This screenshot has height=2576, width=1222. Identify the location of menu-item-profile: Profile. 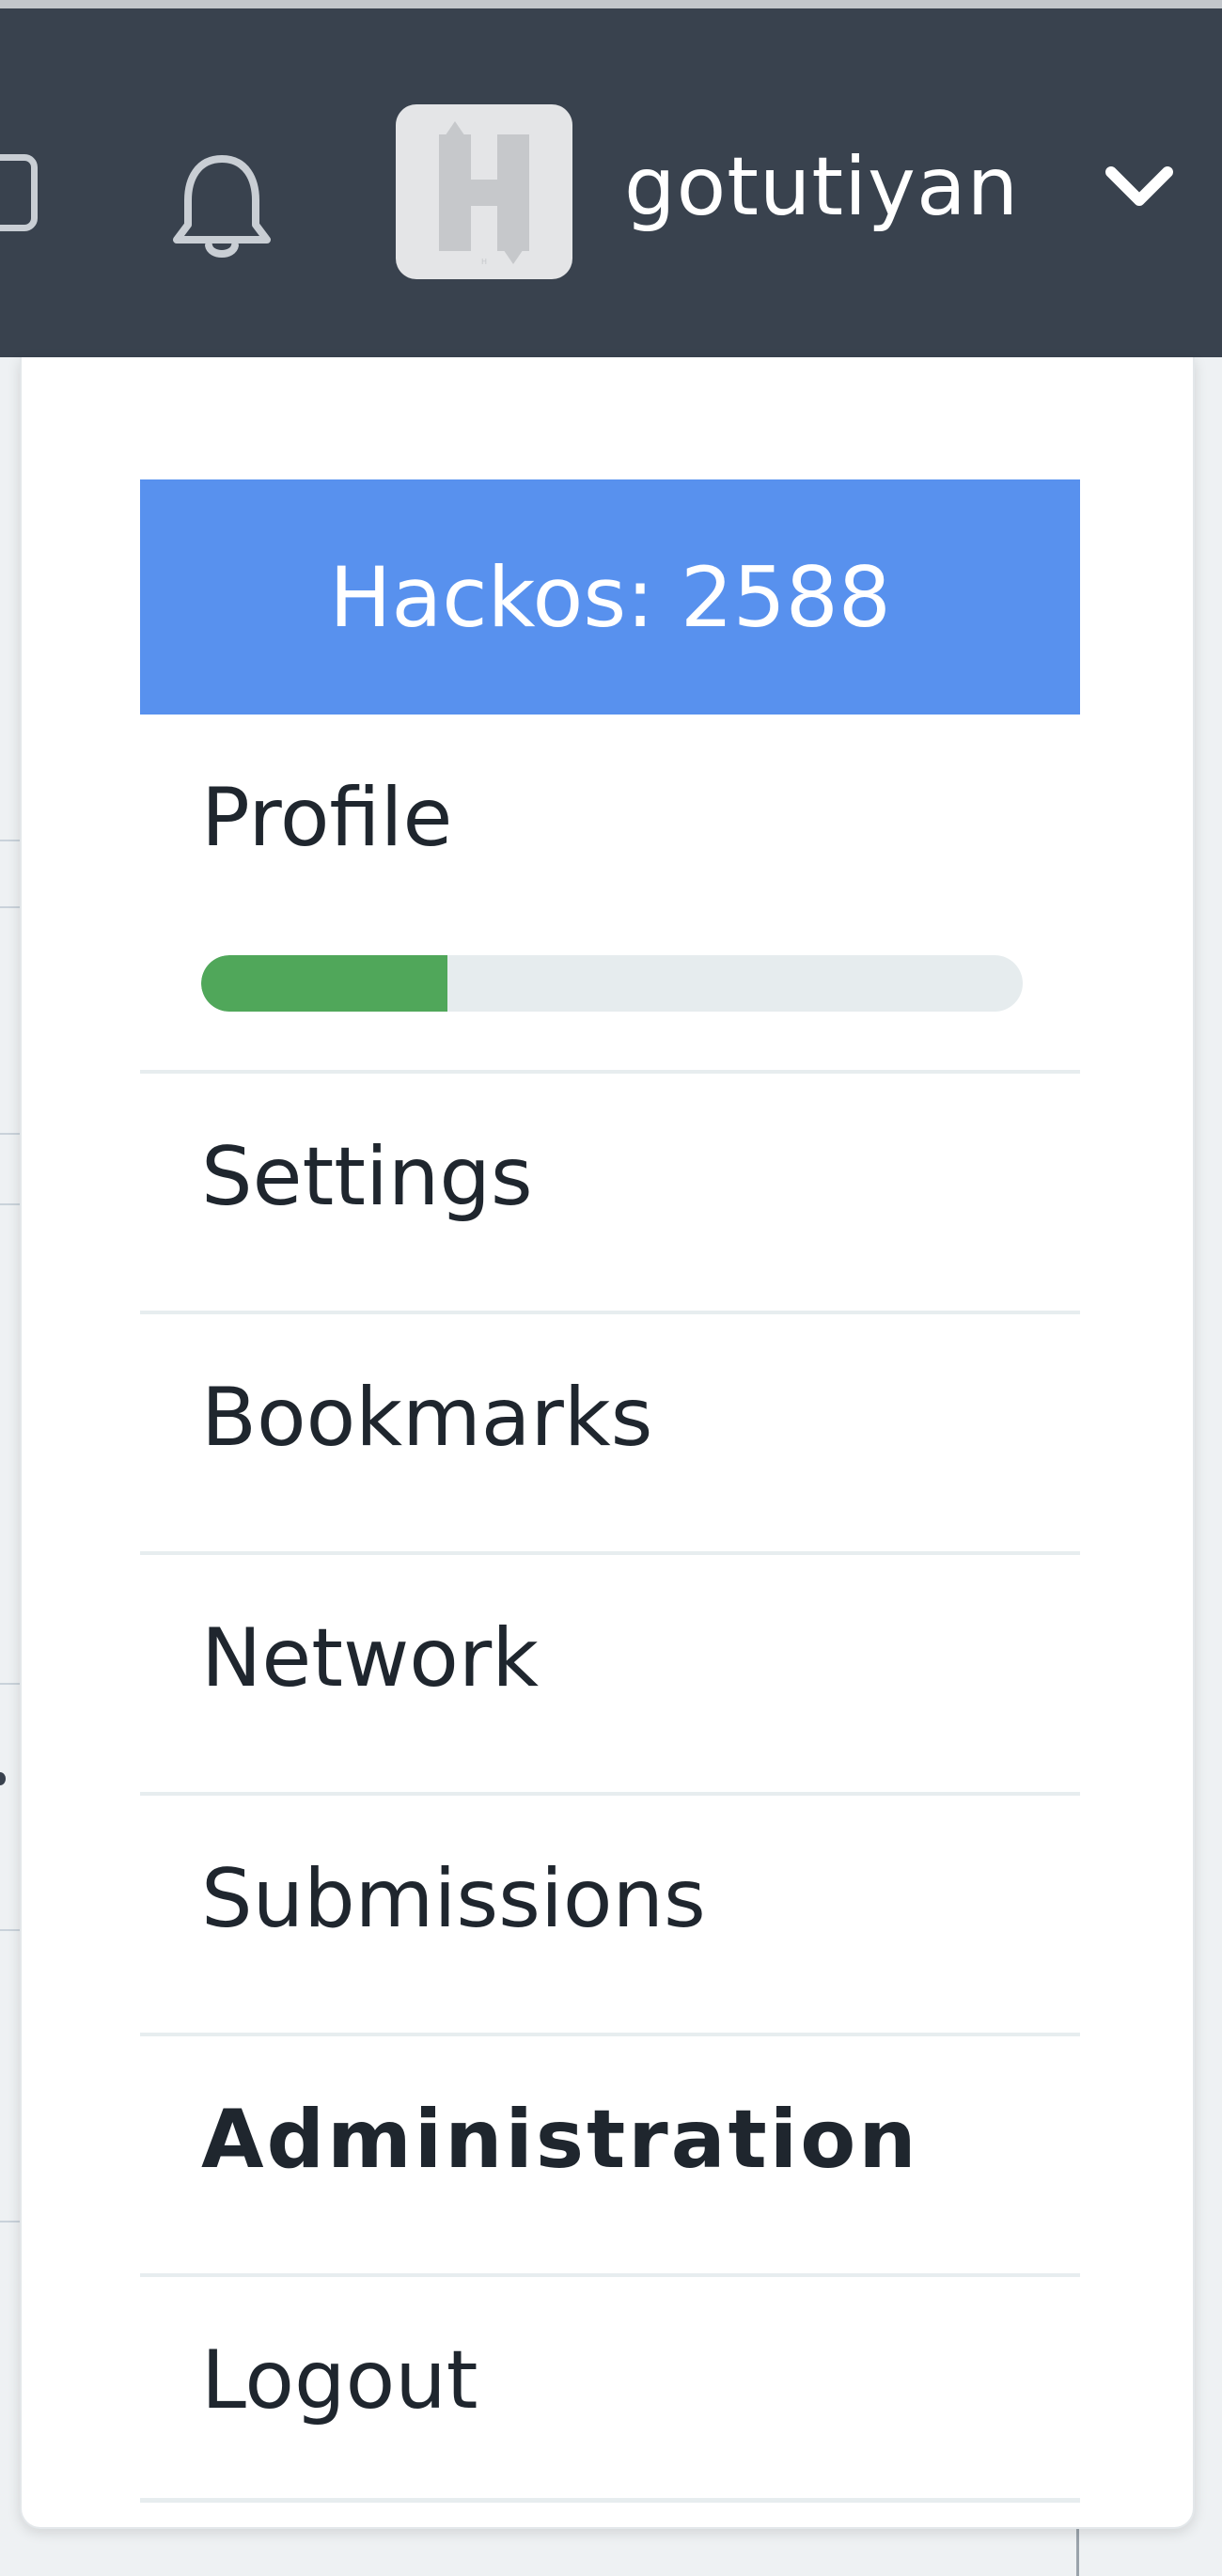
(610, 894).